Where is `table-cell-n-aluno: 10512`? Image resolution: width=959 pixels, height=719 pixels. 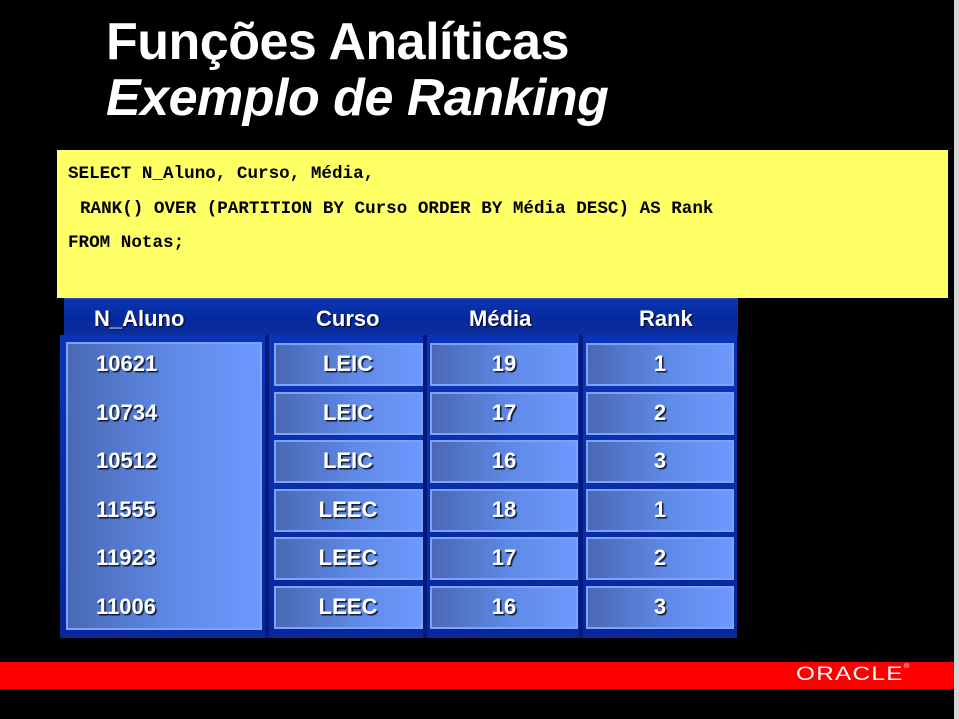 table-cell-n-aluno: 10512 is located at coordinates (127, 461).